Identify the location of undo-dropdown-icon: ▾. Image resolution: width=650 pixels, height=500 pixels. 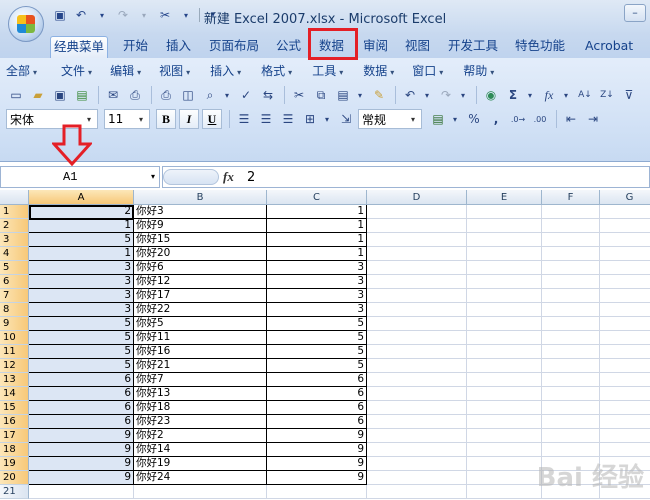
(427, 95).